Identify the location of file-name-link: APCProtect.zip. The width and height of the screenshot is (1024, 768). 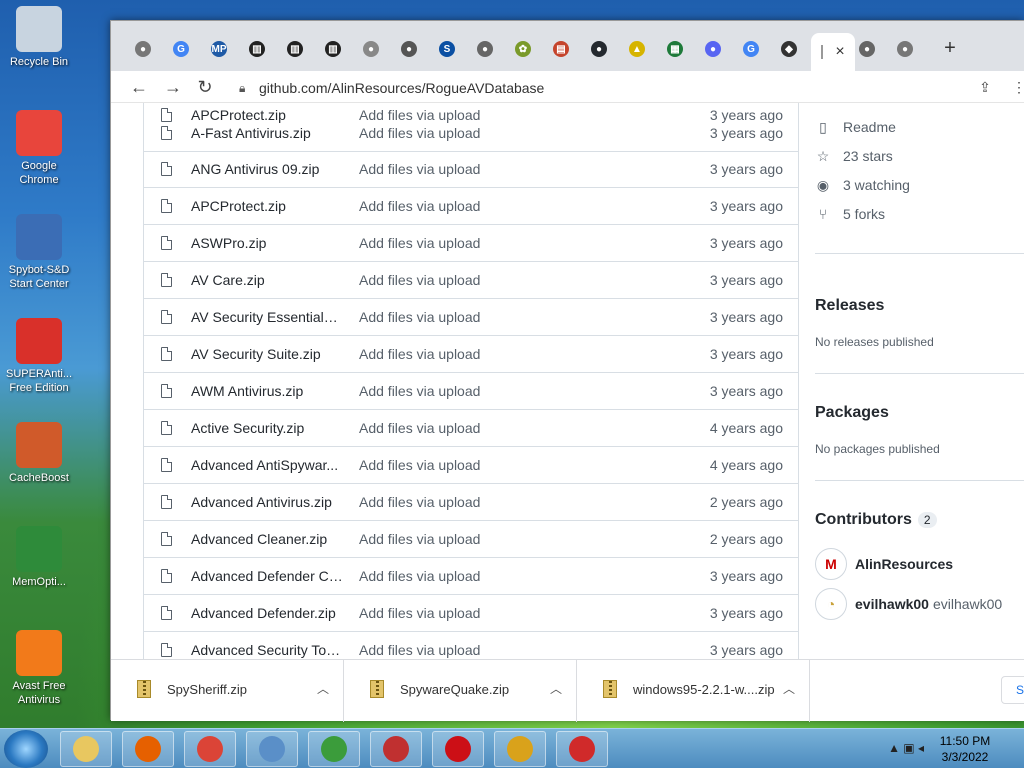
(267, 206).